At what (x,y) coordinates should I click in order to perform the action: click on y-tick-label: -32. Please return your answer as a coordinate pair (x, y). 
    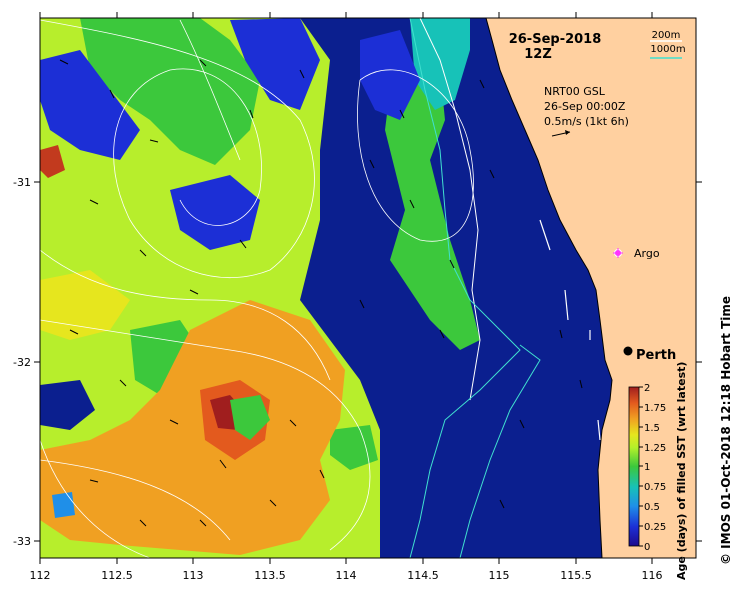
    Looking at the image, I should click on (22, 362).